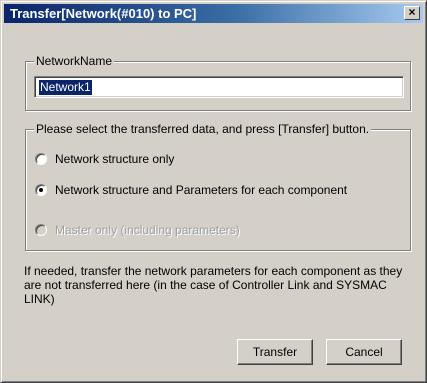 Image resolution: width=427 pixels, height=383 pixels. What do you see at coordinates (41, 230) in the screenshot?
I see `radio-button-disabled-icon` at bounding box center [41, 230].